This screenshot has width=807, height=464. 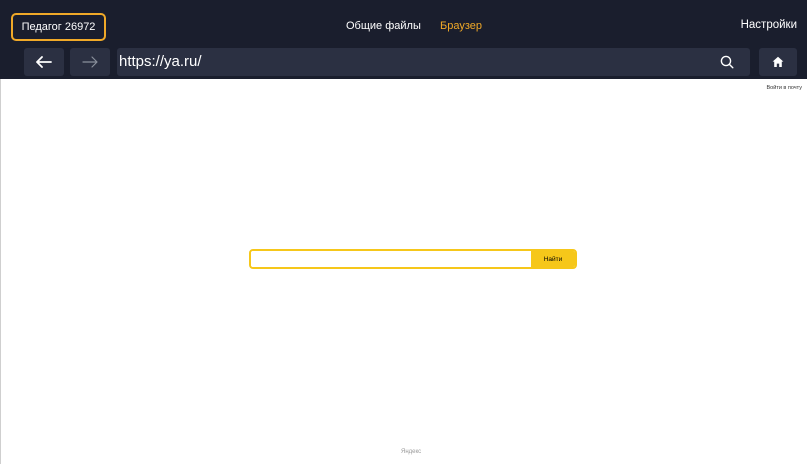 I want to click on tab-shared-files: Общие файлы, so click(x=383, y=26).